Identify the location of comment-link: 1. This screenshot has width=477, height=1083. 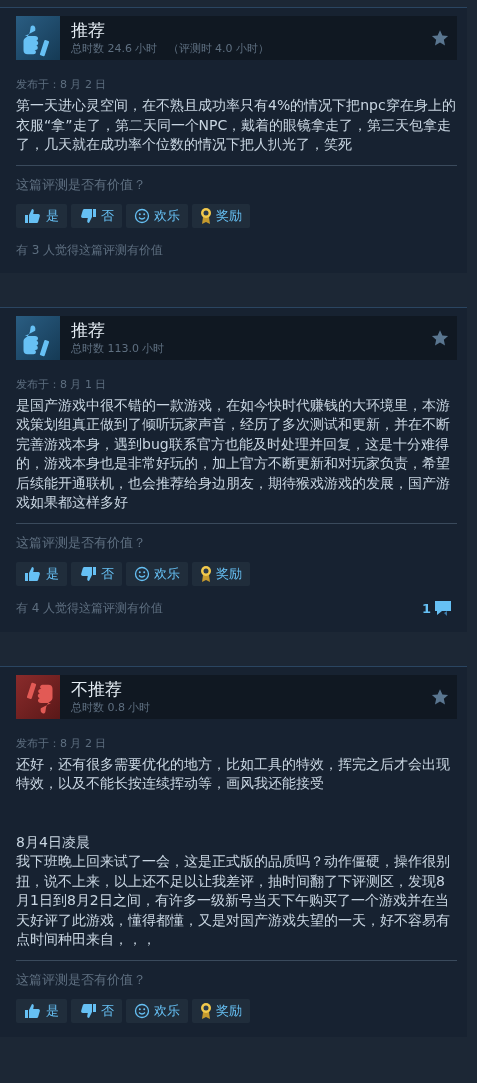
(437, 608).